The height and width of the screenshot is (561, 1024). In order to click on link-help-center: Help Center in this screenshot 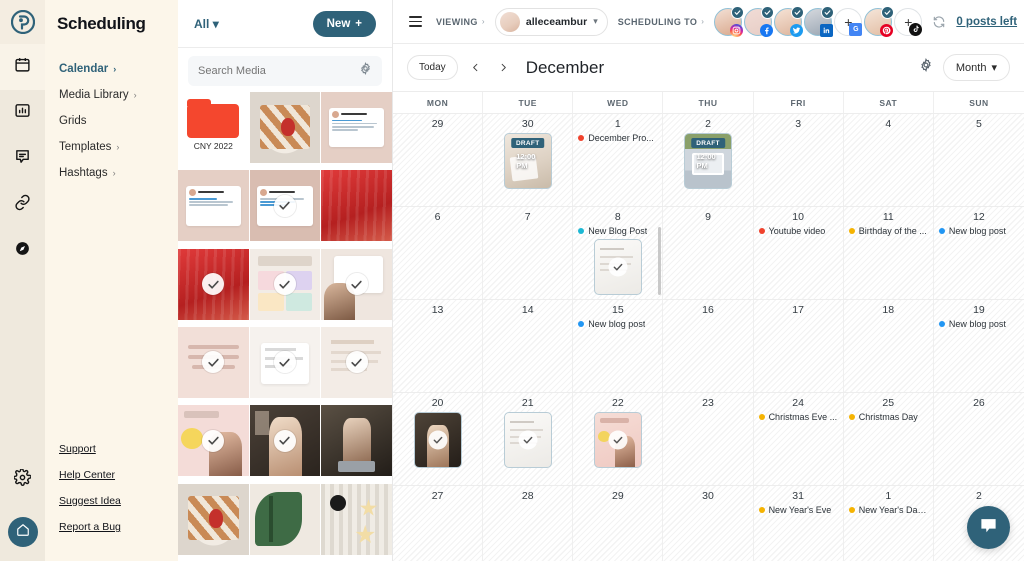, I will do `click(118, 475)`.